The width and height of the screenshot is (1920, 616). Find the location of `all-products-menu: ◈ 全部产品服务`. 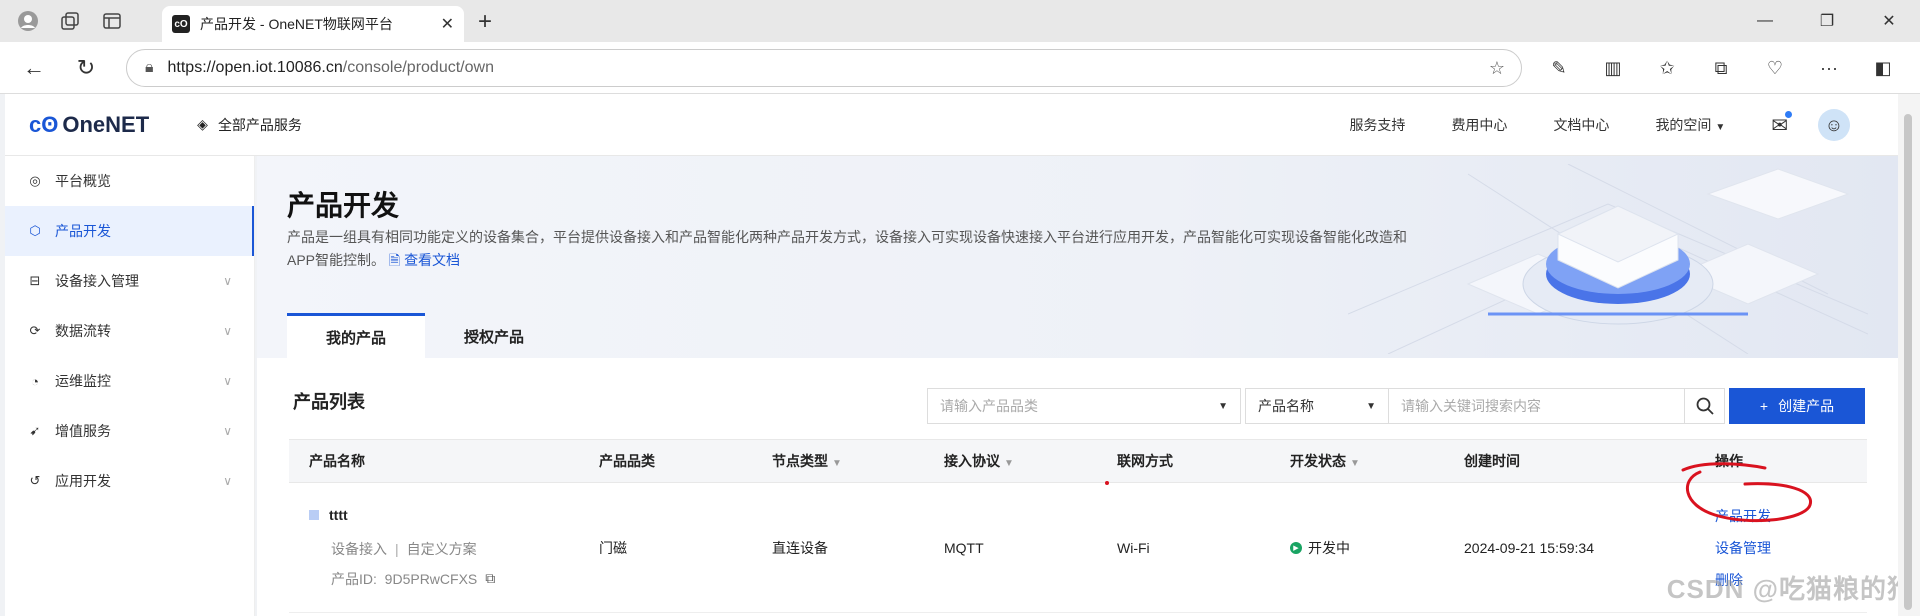

all-products-menu: ◈ 全部产品服务 is located at coordinates (249, 125).